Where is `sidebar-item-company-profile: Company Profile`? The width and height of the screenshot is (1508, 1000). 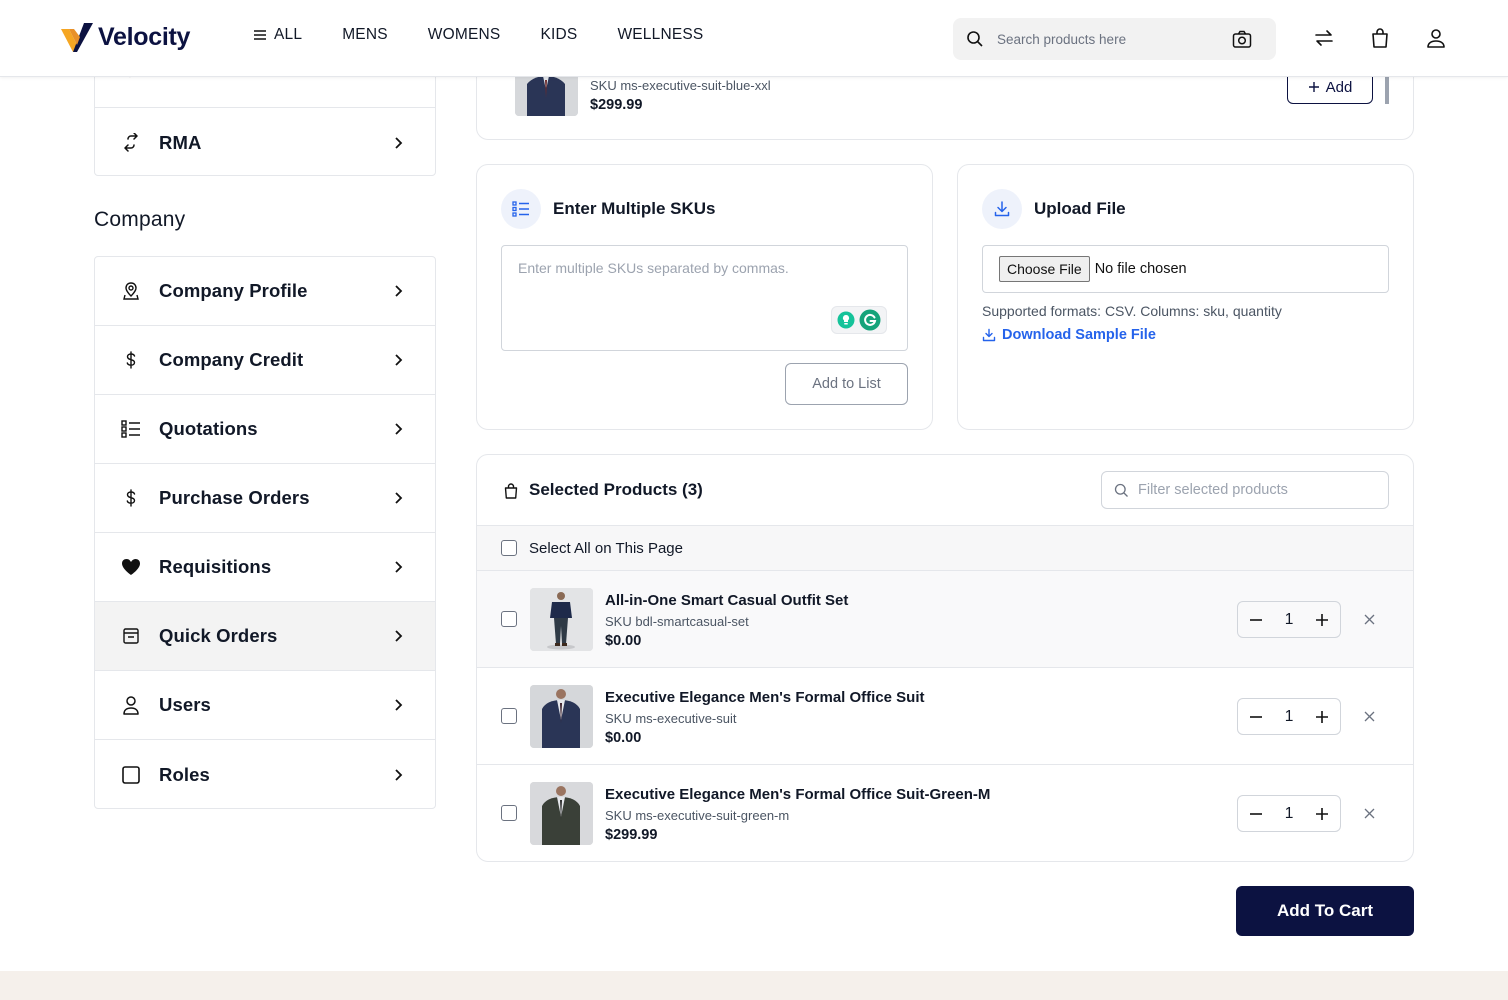 sidebar-item-company-profile: Company Profile is located at coordinates (265, 291).